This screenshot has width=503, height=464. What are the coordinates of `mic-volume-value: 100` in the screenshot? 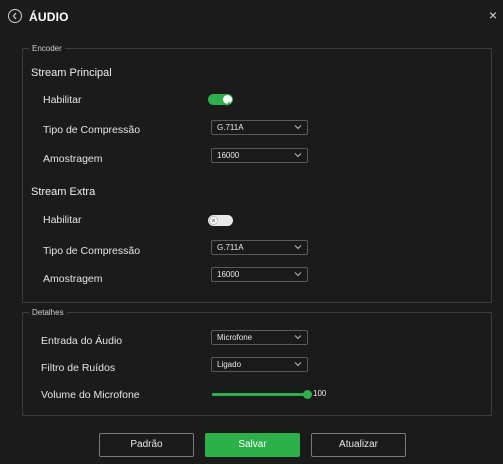 It's located at (320, 393).